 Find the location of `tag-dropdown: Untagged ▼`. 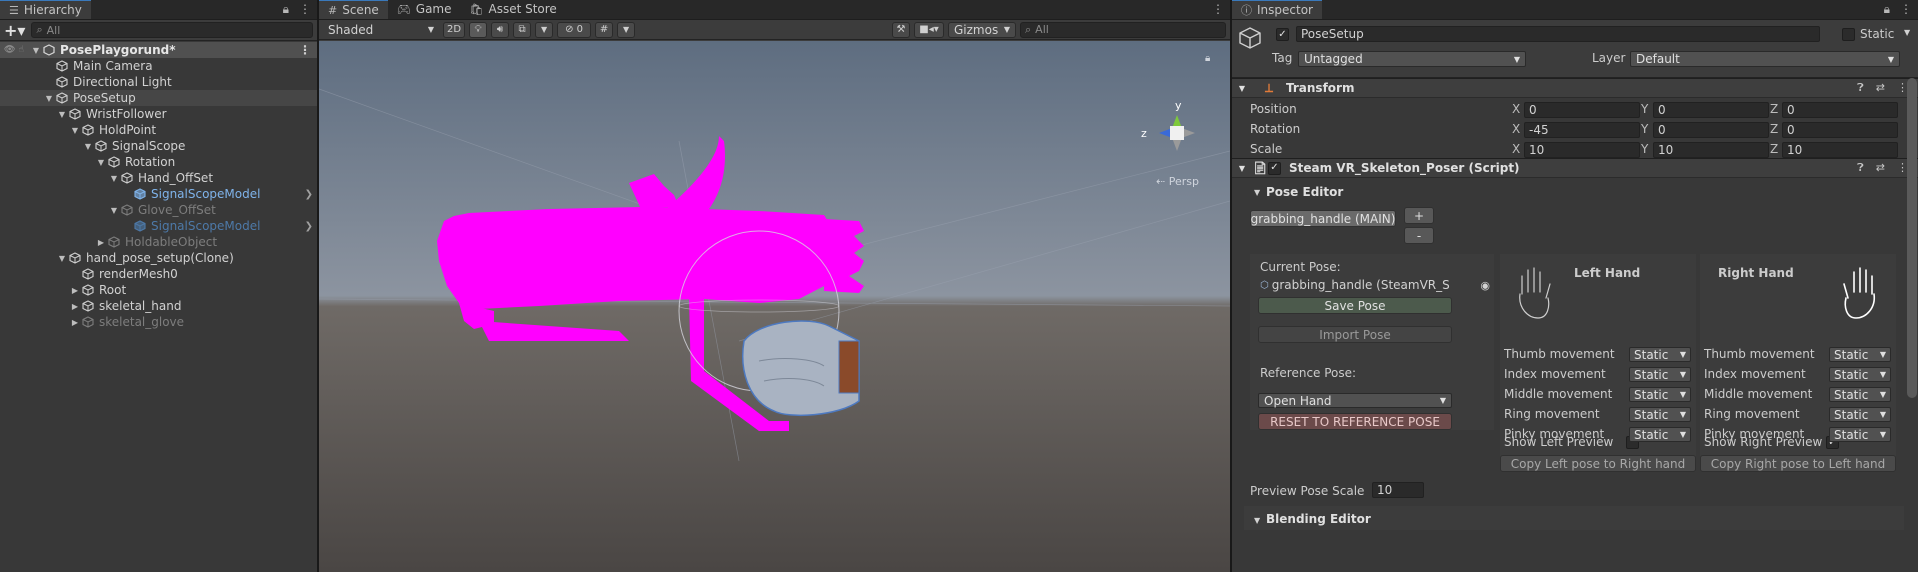

tag-dropdown: Untagged ▼ is located at coordinates (1412, 59).